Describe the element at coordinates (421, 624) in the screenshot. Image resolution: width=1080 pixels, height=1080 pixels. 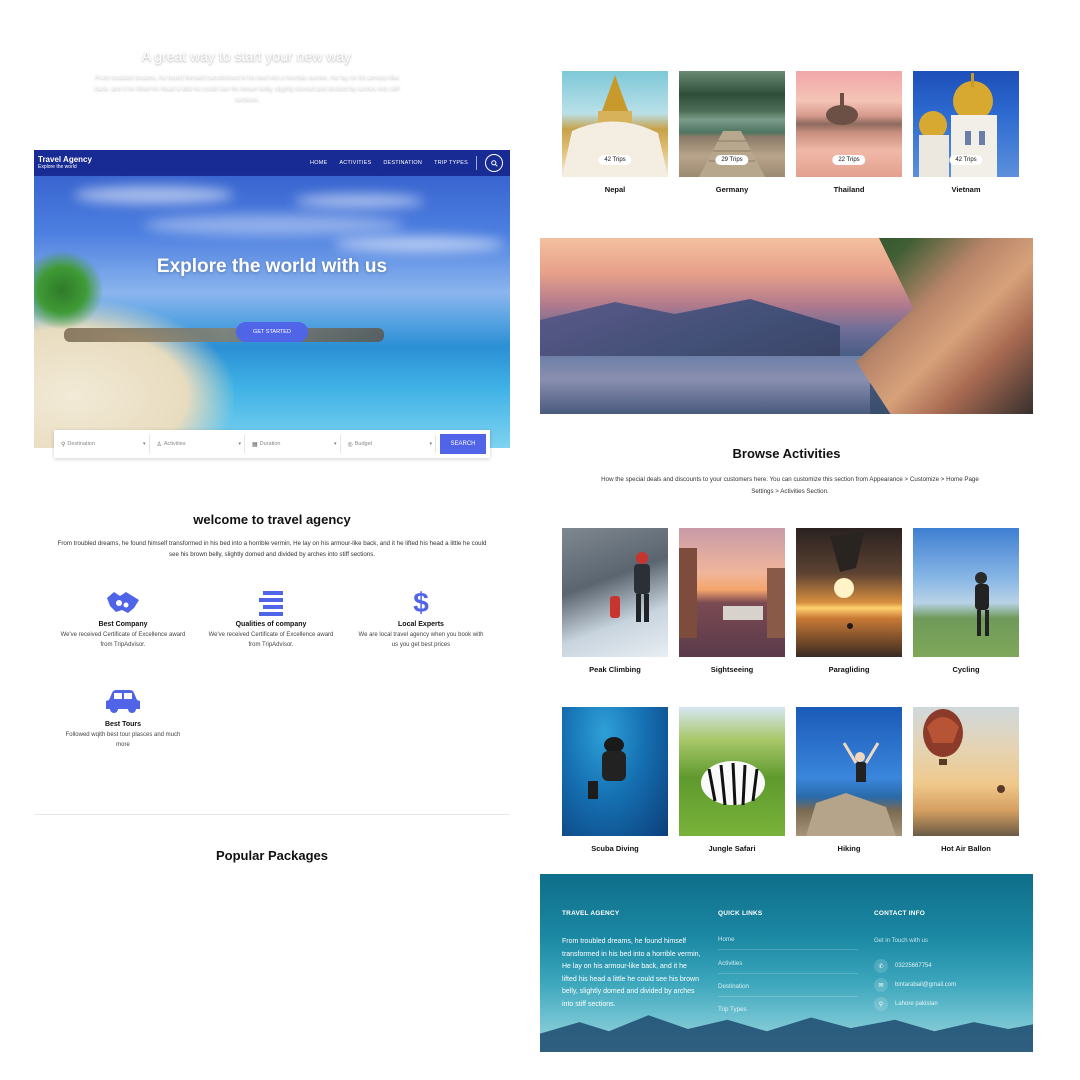
I see `feature-title: Local Experts` at that location.